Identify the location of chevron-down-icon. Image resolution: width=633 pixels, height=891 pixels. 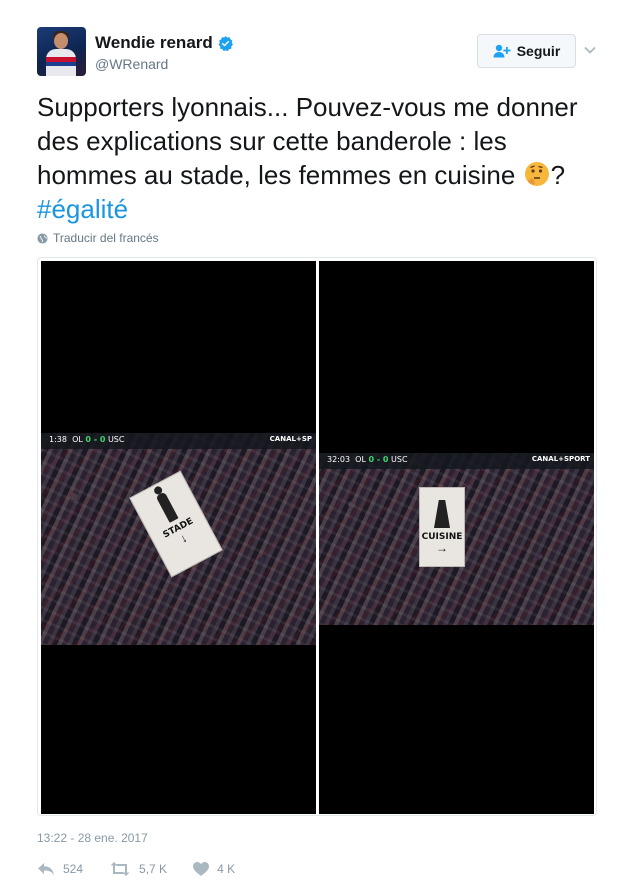
(590, 50).